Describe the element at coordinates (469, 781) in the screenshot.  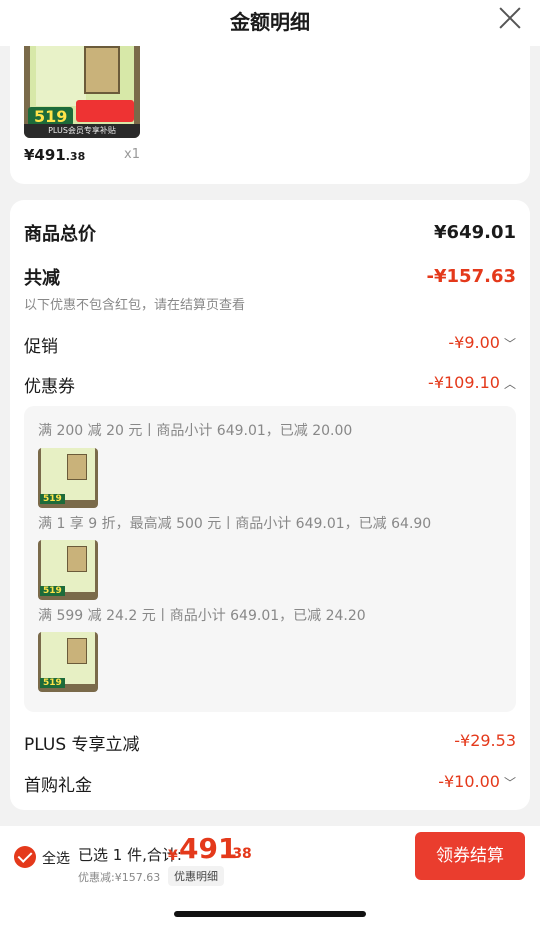
I see `first-purchase-value: -¥10.00` at that location.